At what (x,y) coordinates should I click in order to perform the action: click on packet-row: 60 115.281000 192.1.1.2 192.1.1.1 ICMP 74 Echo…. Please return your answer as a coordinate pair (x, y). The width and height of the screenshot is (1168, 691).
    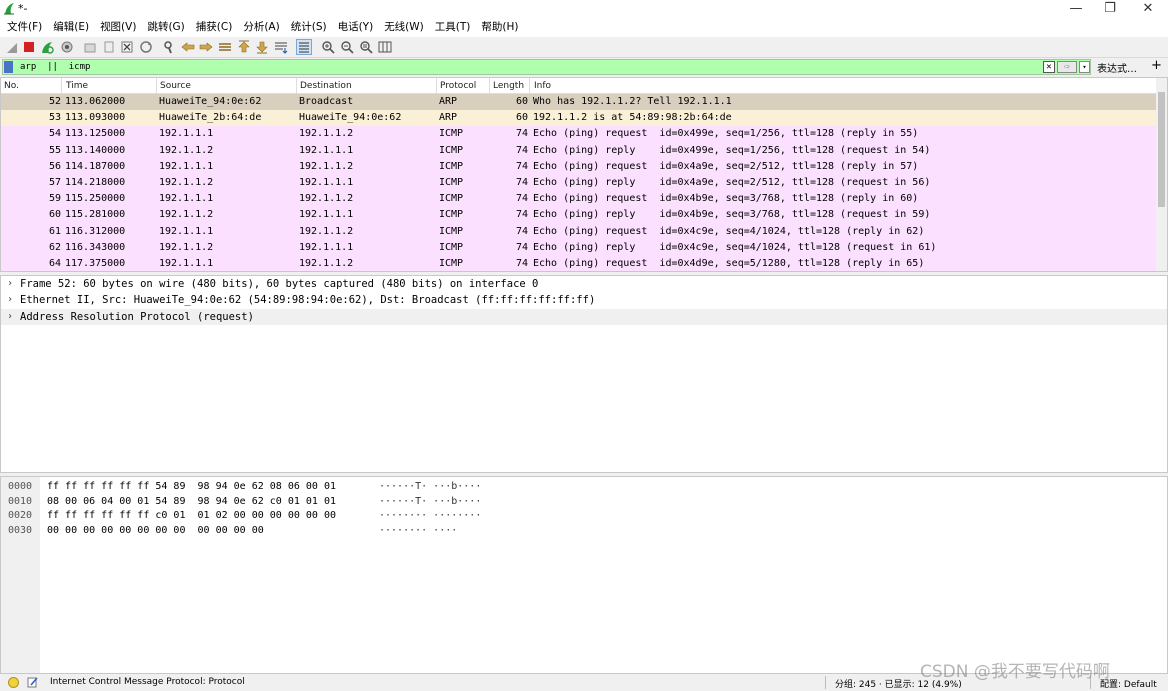
    Looking at the image, I should click on (578, 215).